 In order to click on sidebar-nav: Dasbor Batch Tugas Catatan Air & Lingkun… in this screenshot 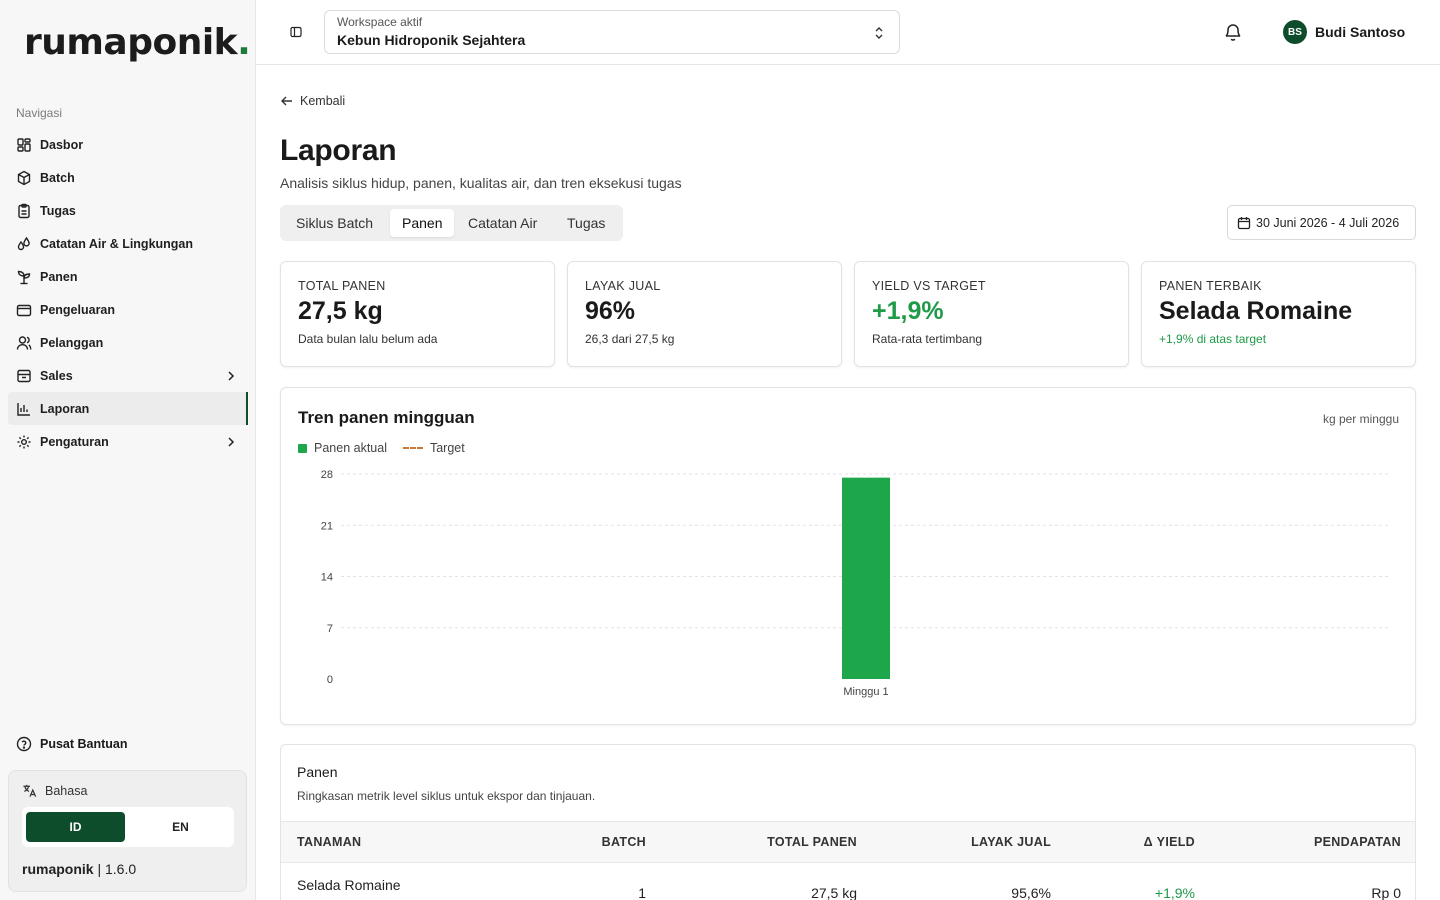, I will do `click(128, 293)`.